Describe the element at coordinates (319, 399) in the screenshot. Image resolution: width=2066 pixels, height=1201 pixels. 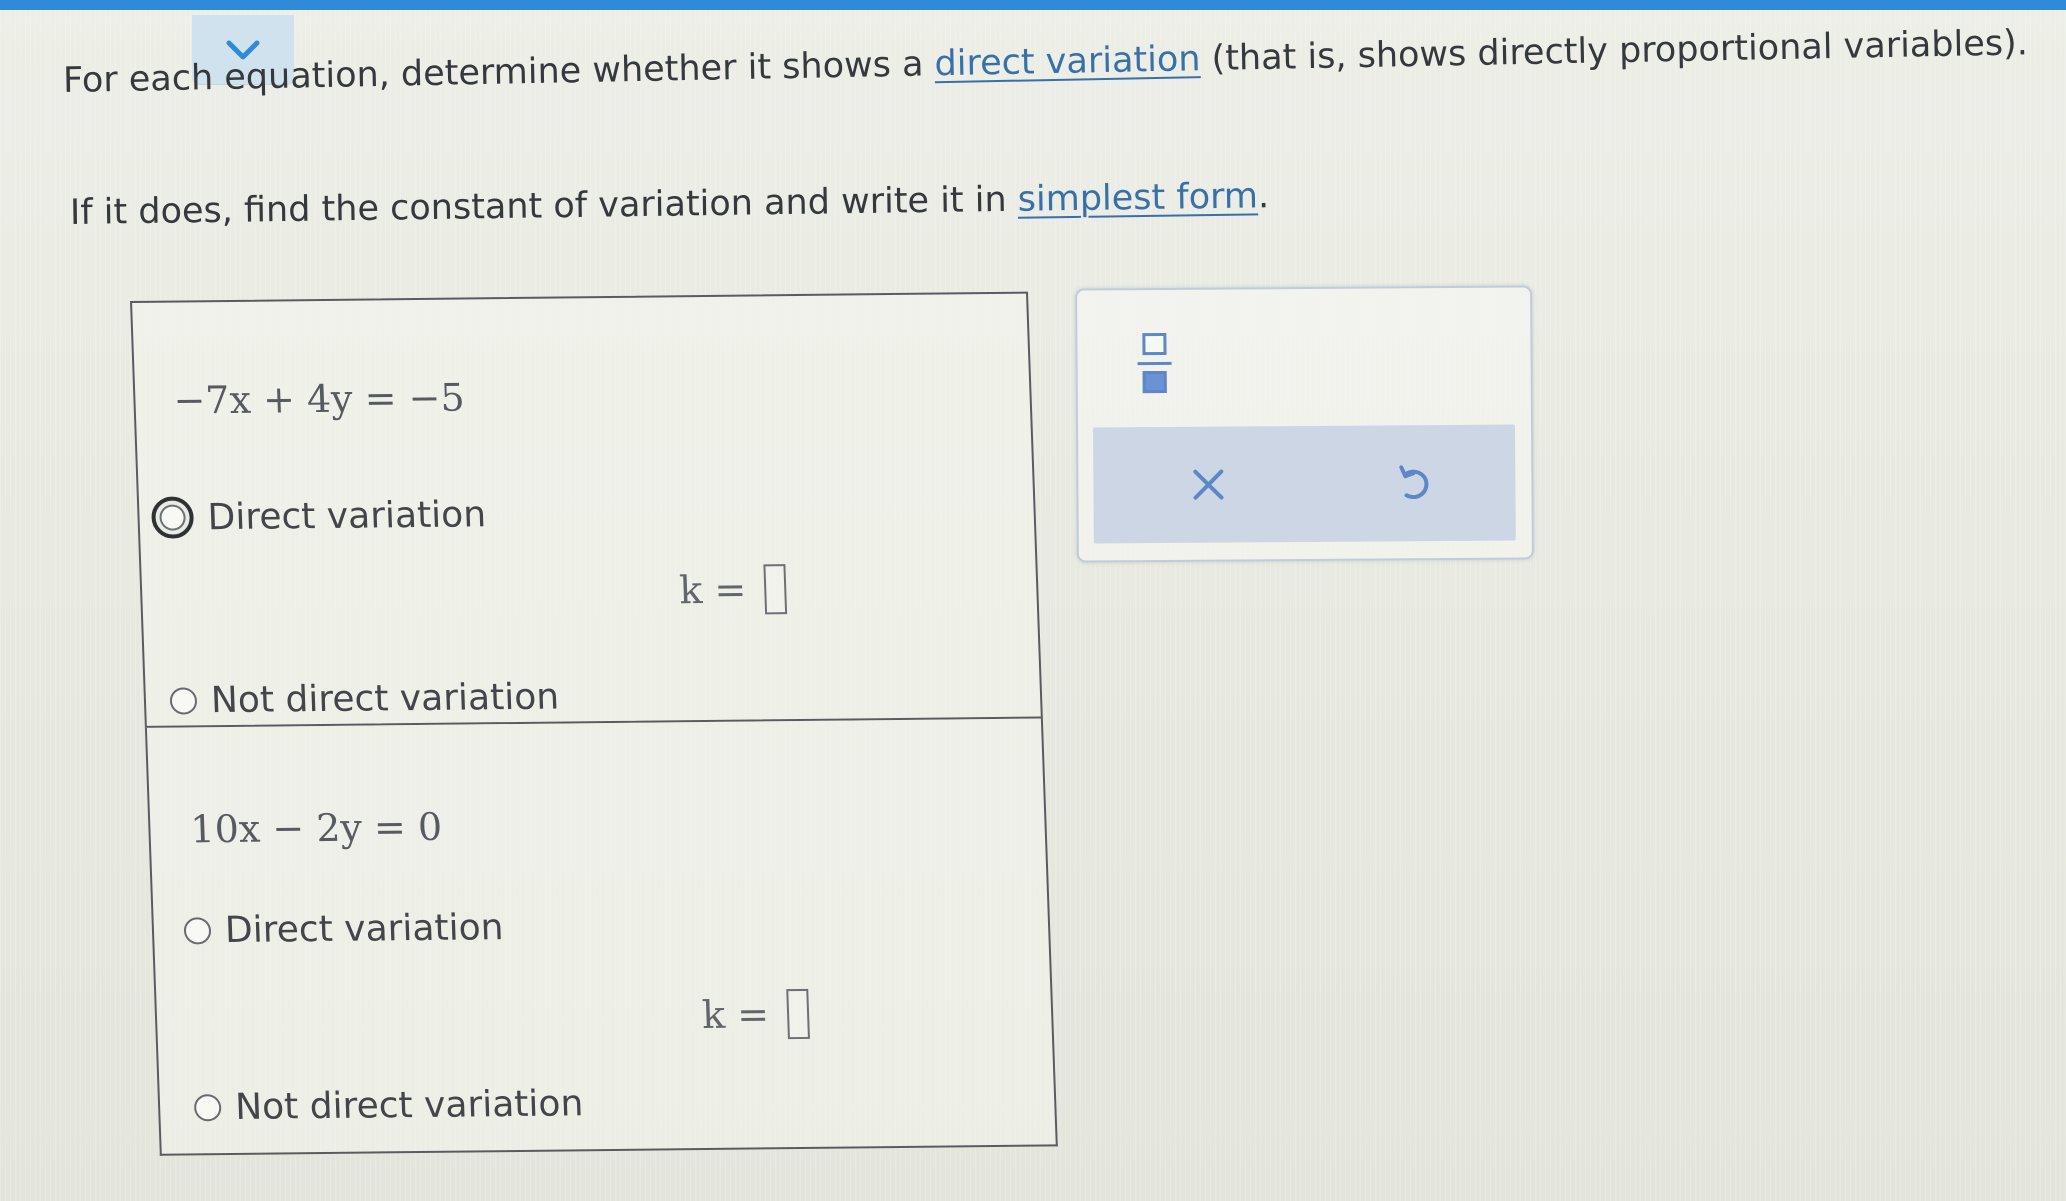
I see `equation-text: −7x + 4y = −5` at that location.